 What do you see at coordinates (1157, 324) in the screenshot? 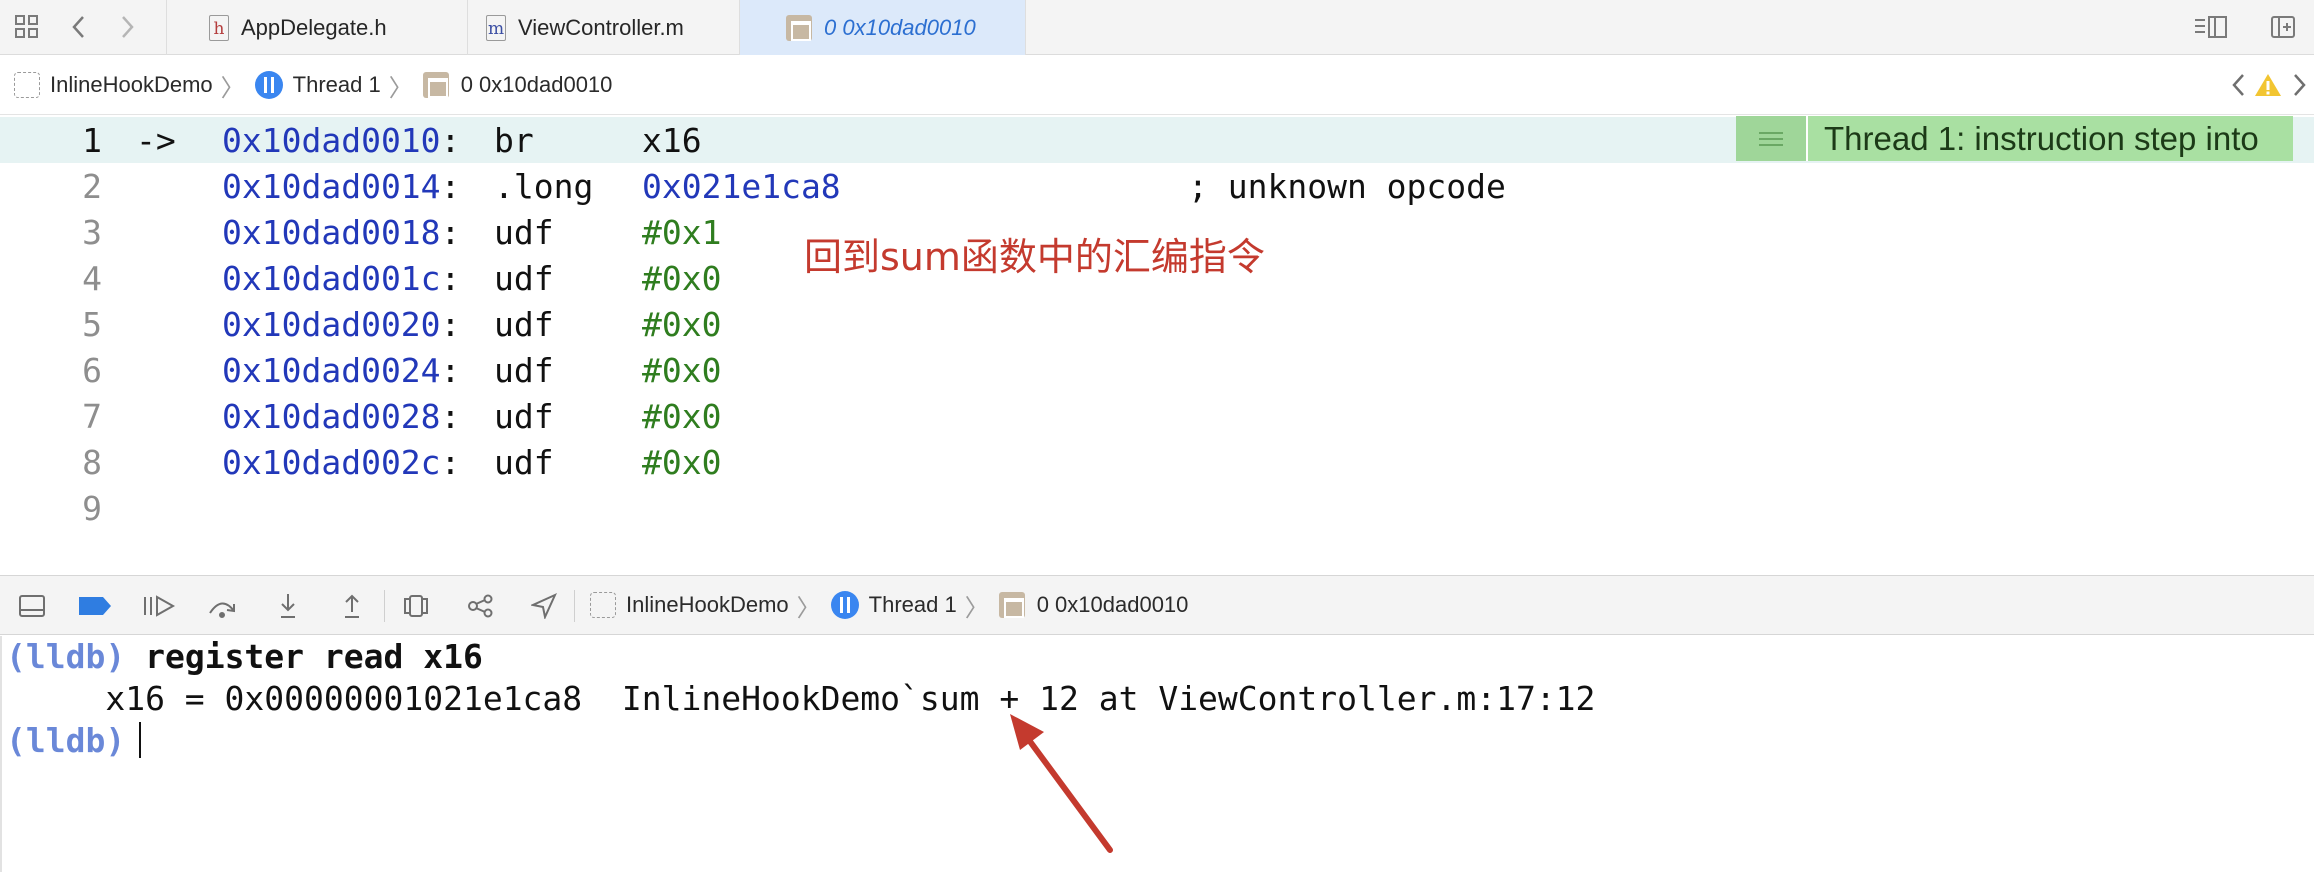
I see `code-line: 5 0x10dad0020: udf #0x0` at bounding box center [1157, 324].